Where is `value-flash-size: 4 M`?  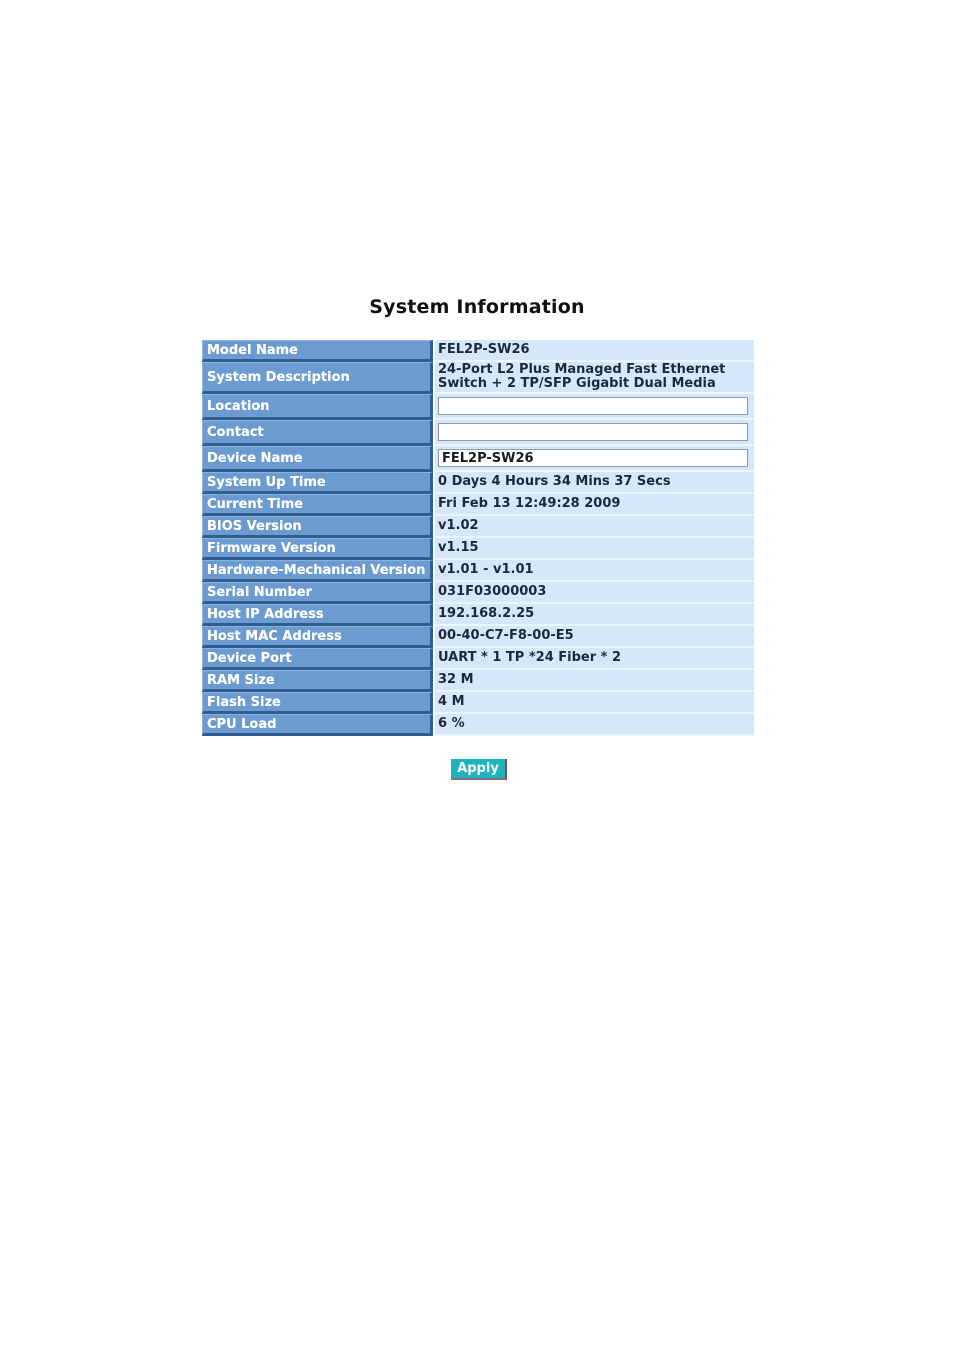 value-flash-size: 4 M is located at coordinates (594, 703).